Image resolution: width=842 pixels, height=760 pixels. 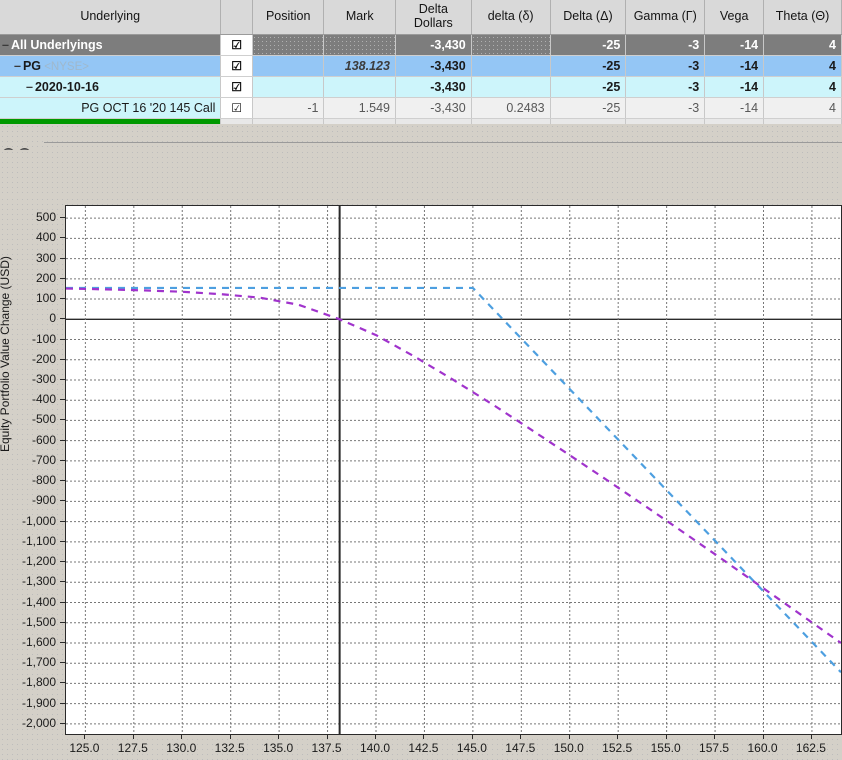 I want to click on row-underlying-cell: – All Underlyings, so click(x=111, y=45).